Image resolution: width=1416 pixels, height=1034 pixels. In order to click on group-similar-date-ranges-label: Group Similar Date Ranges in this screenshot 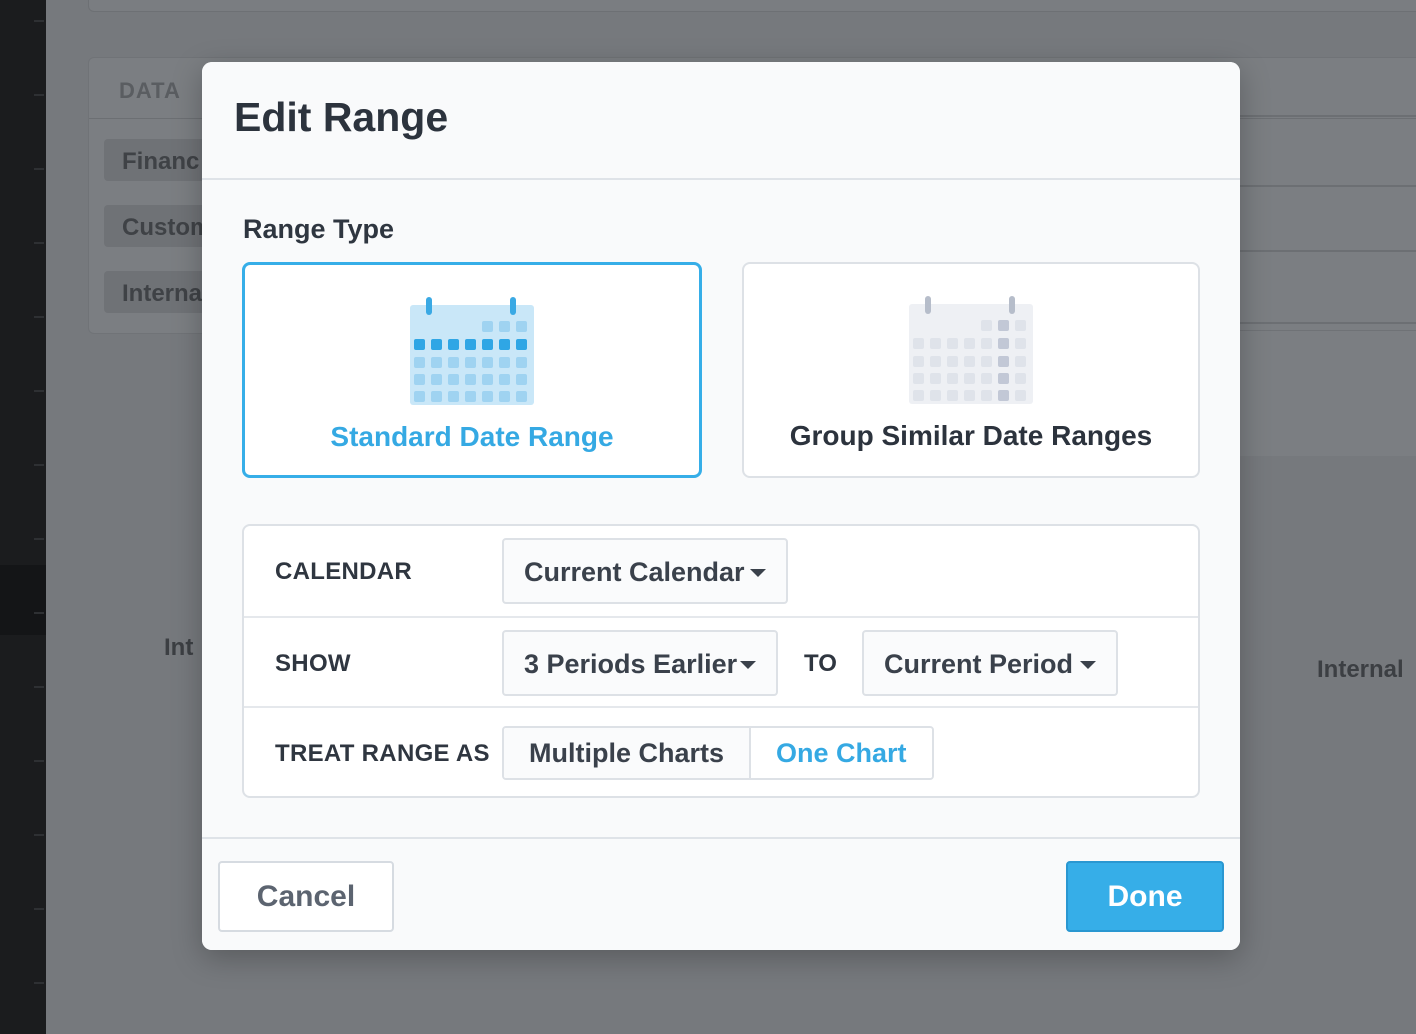, I will do `click(971, 435)`.